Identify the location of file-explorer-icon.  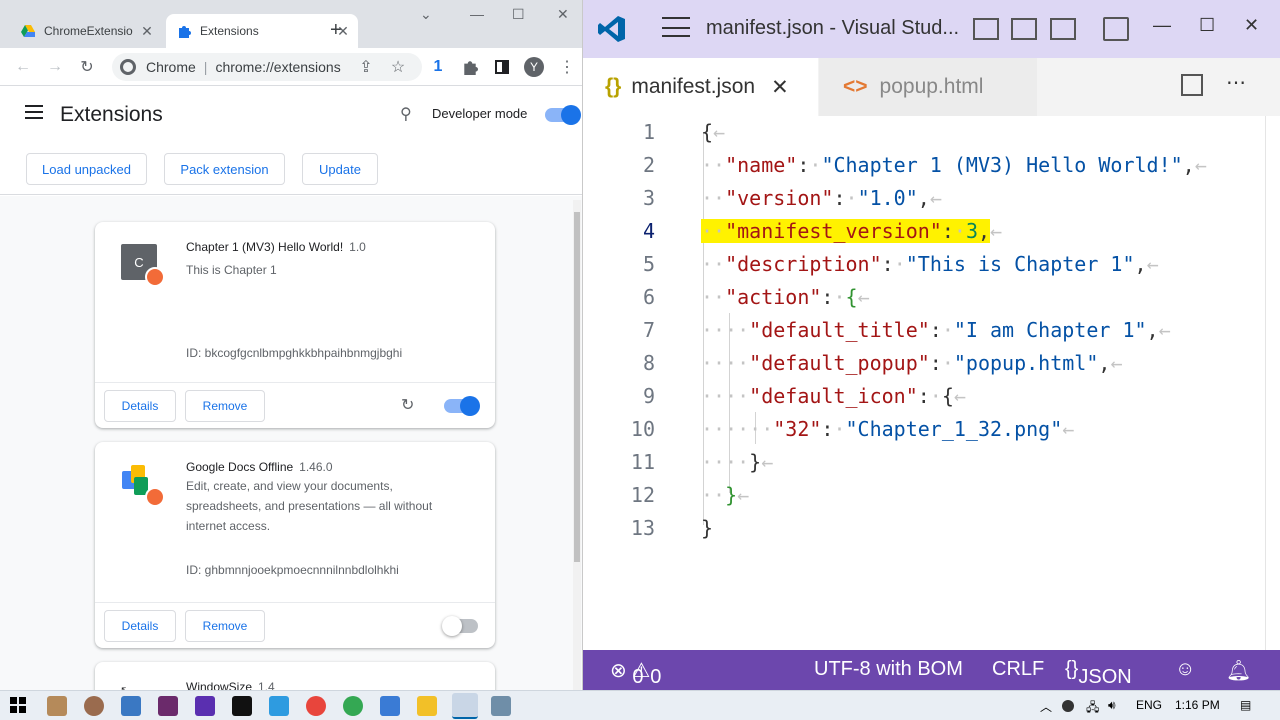
(427, 706).